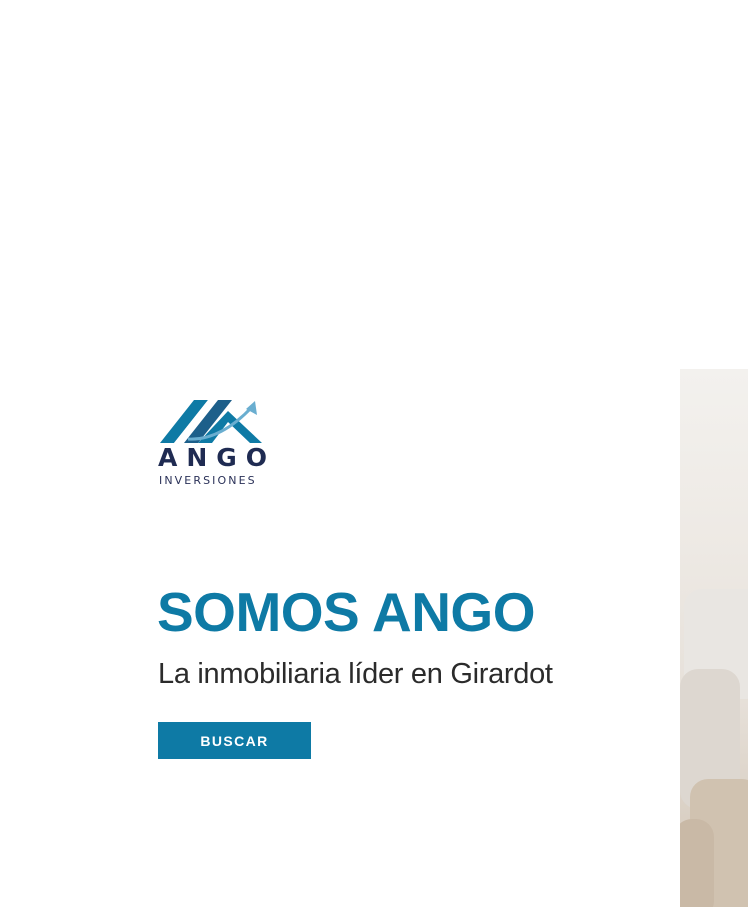  Describe the element at coordinates (346, 612) in the screenshot. I see `hero-title: SOMOS ANGO` at that location.